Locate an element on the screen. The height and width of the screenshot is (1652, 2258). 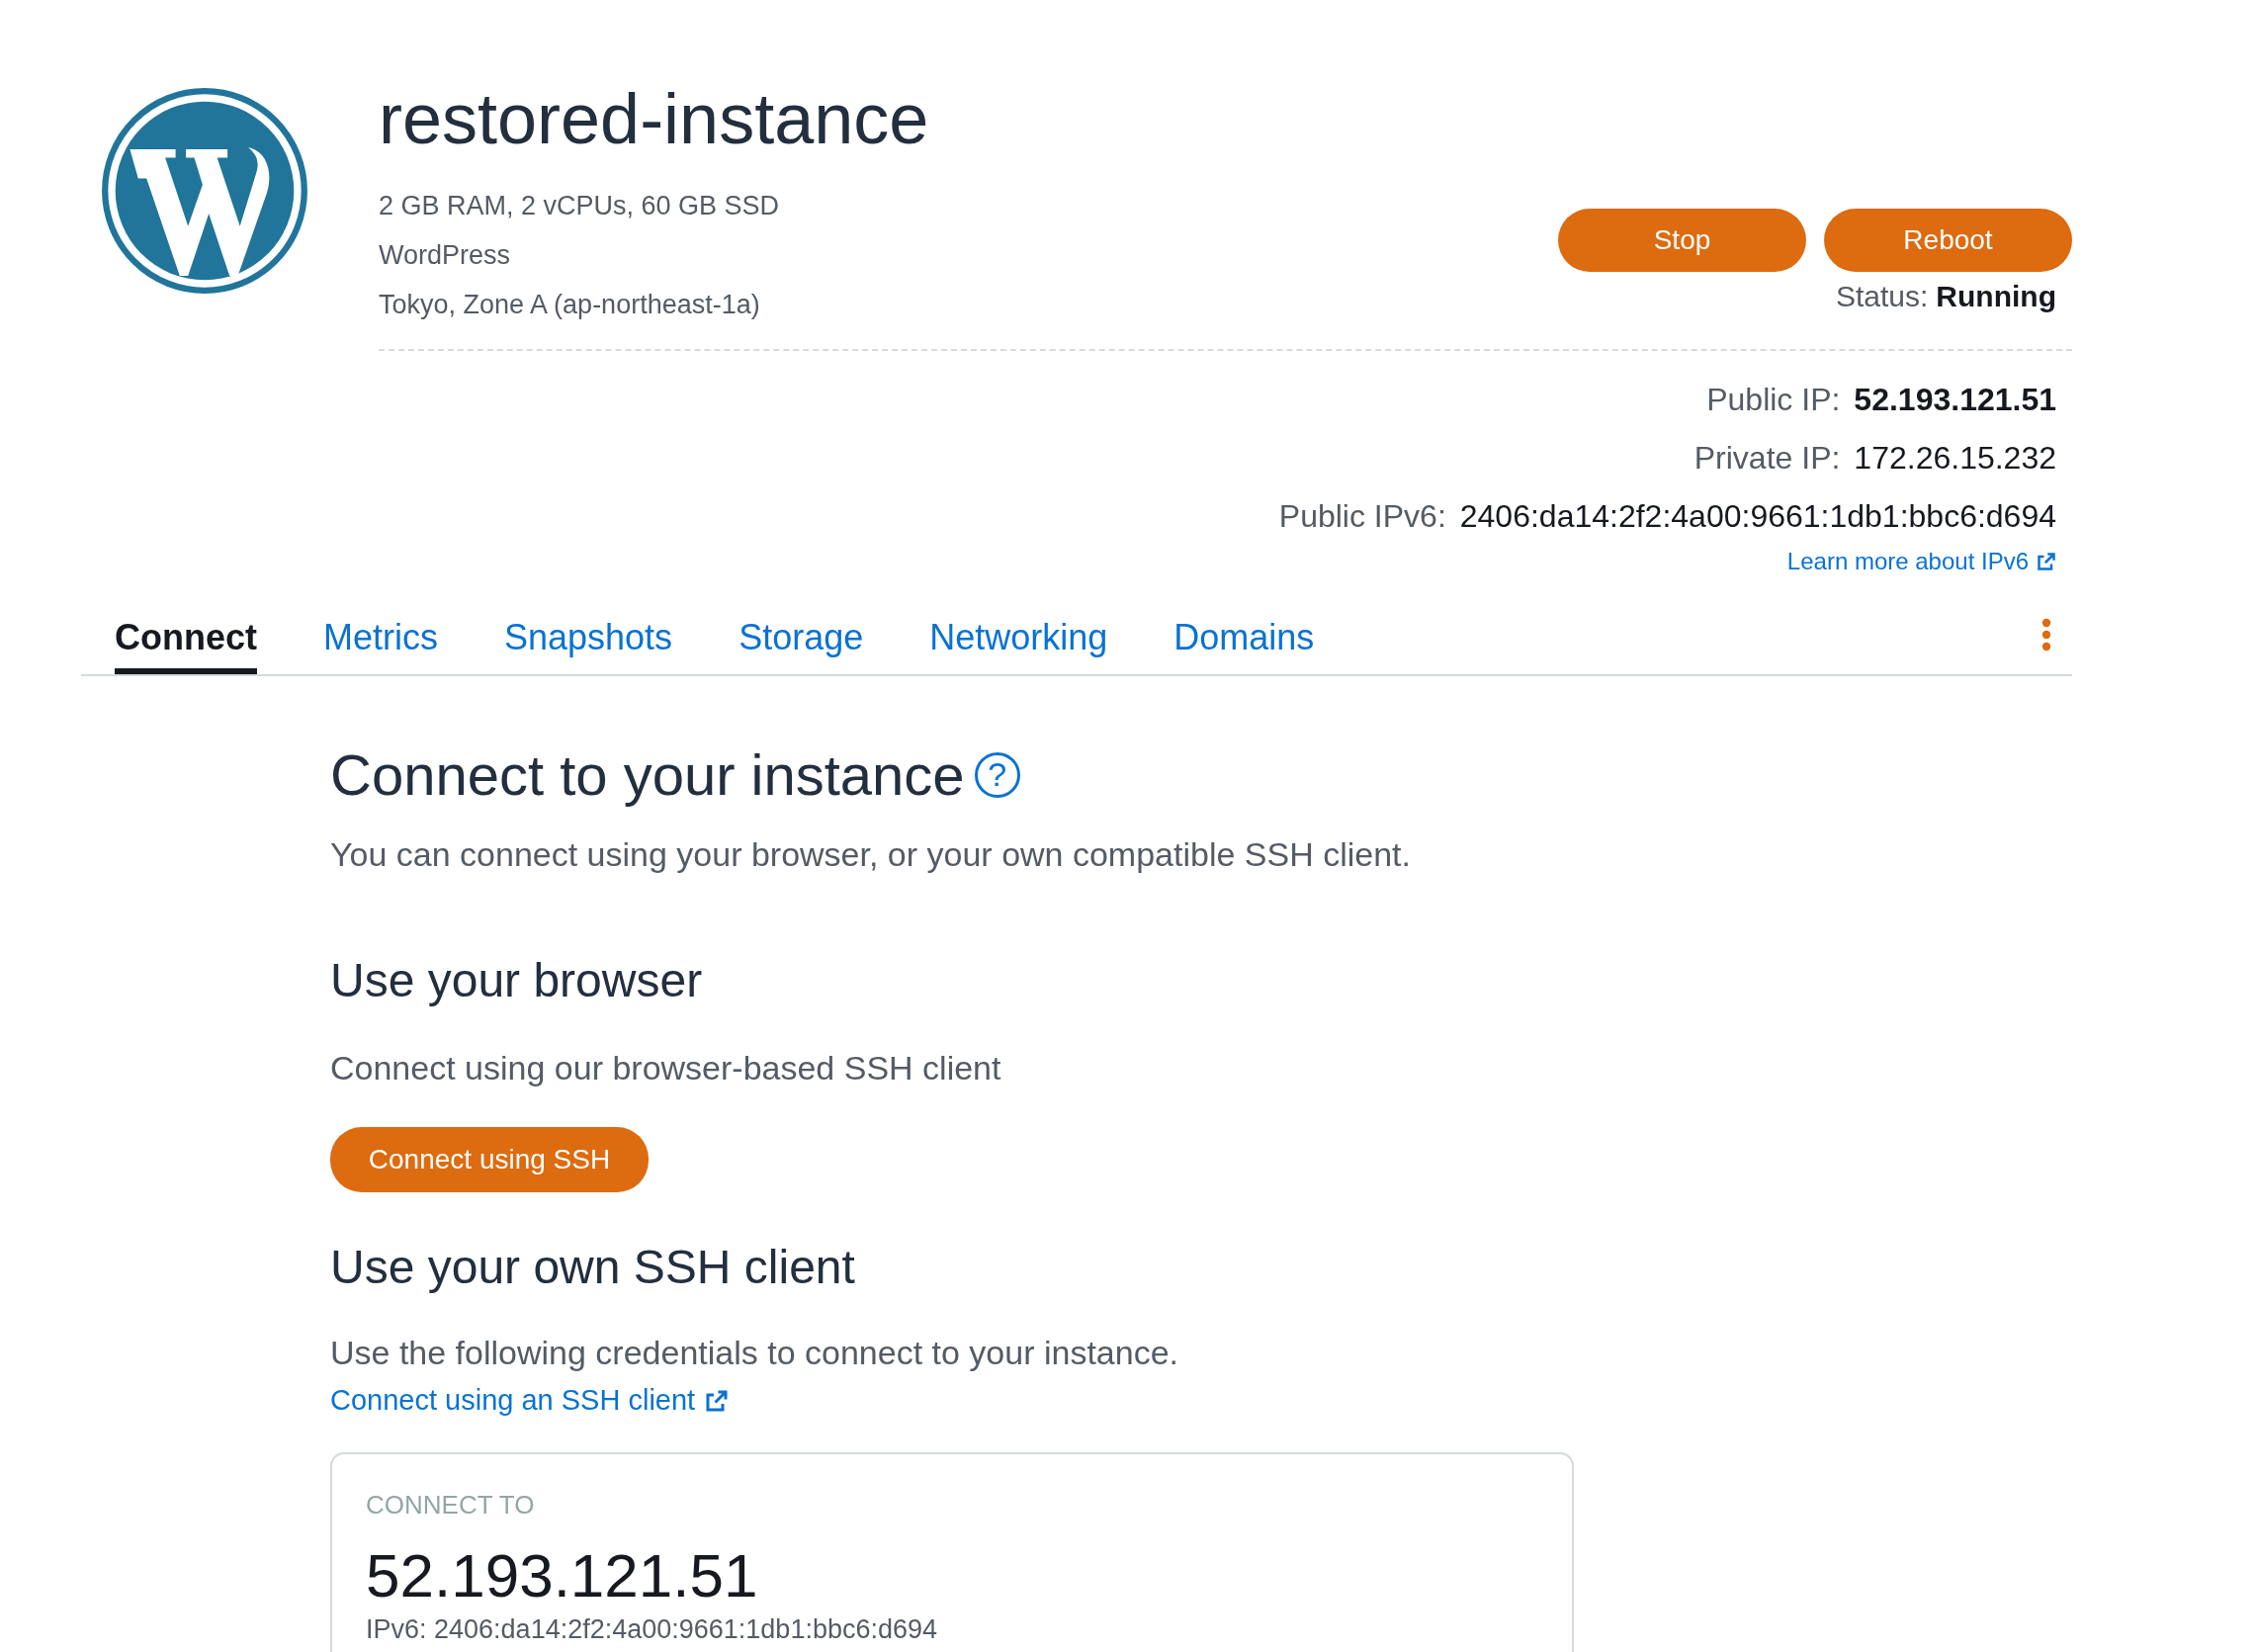
tab: Metrics is located at coordinates (380, 638).